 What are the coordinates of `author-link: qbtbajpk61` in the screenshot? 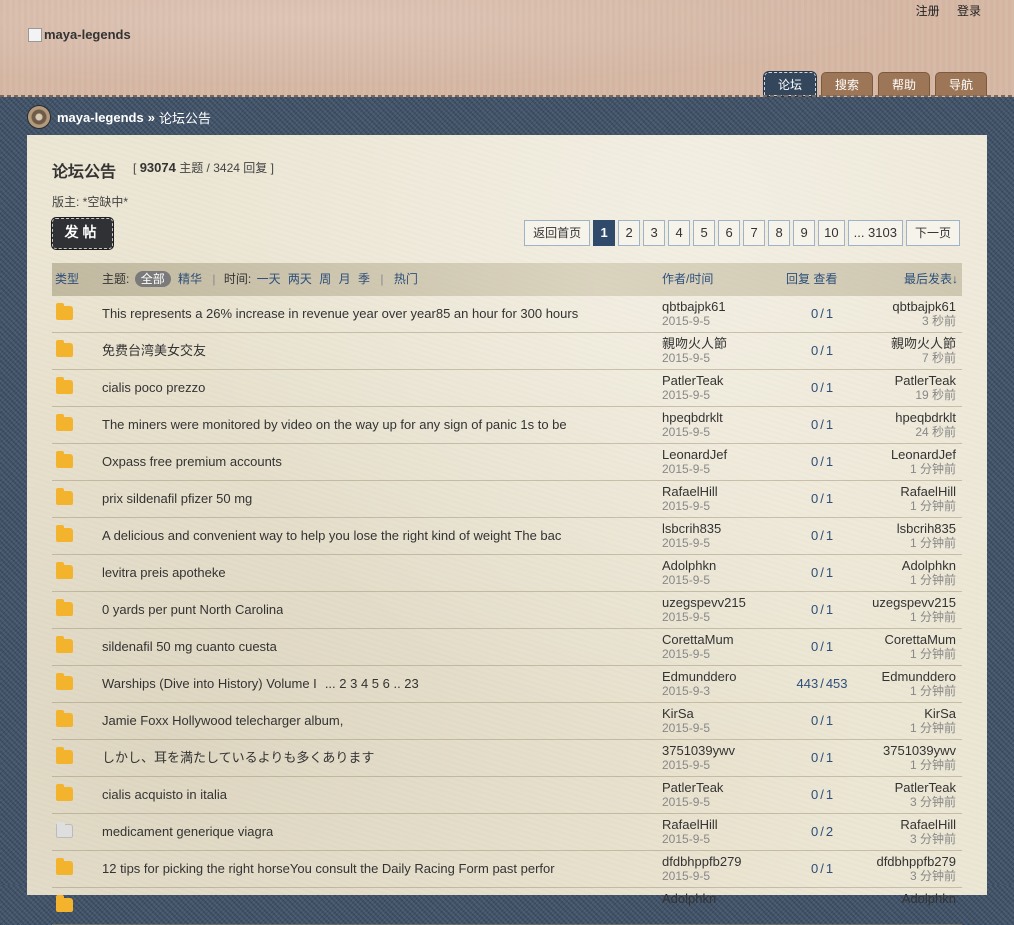 It's located at (694, 307).